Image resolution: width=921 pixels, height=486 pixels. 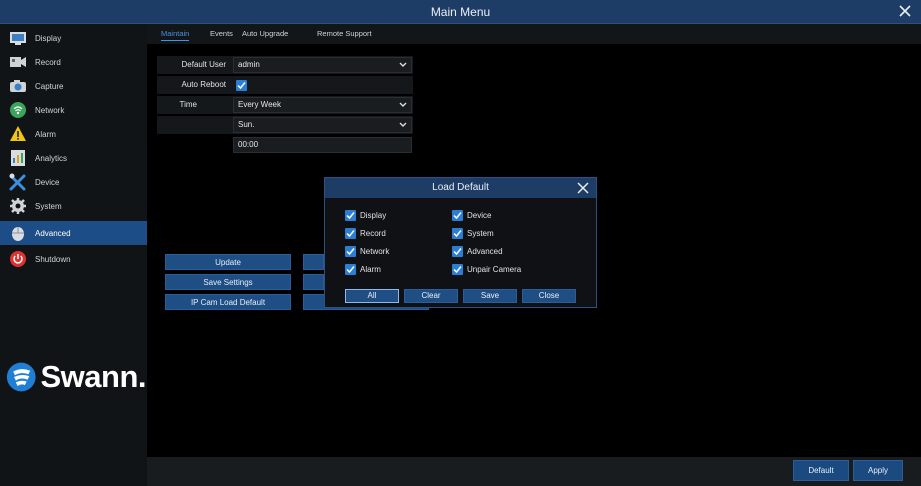 What do you see at coordinates (73, 182) in the screenshot?
I see `sidebar-item-device: Device` at bounding box center [73, 182].